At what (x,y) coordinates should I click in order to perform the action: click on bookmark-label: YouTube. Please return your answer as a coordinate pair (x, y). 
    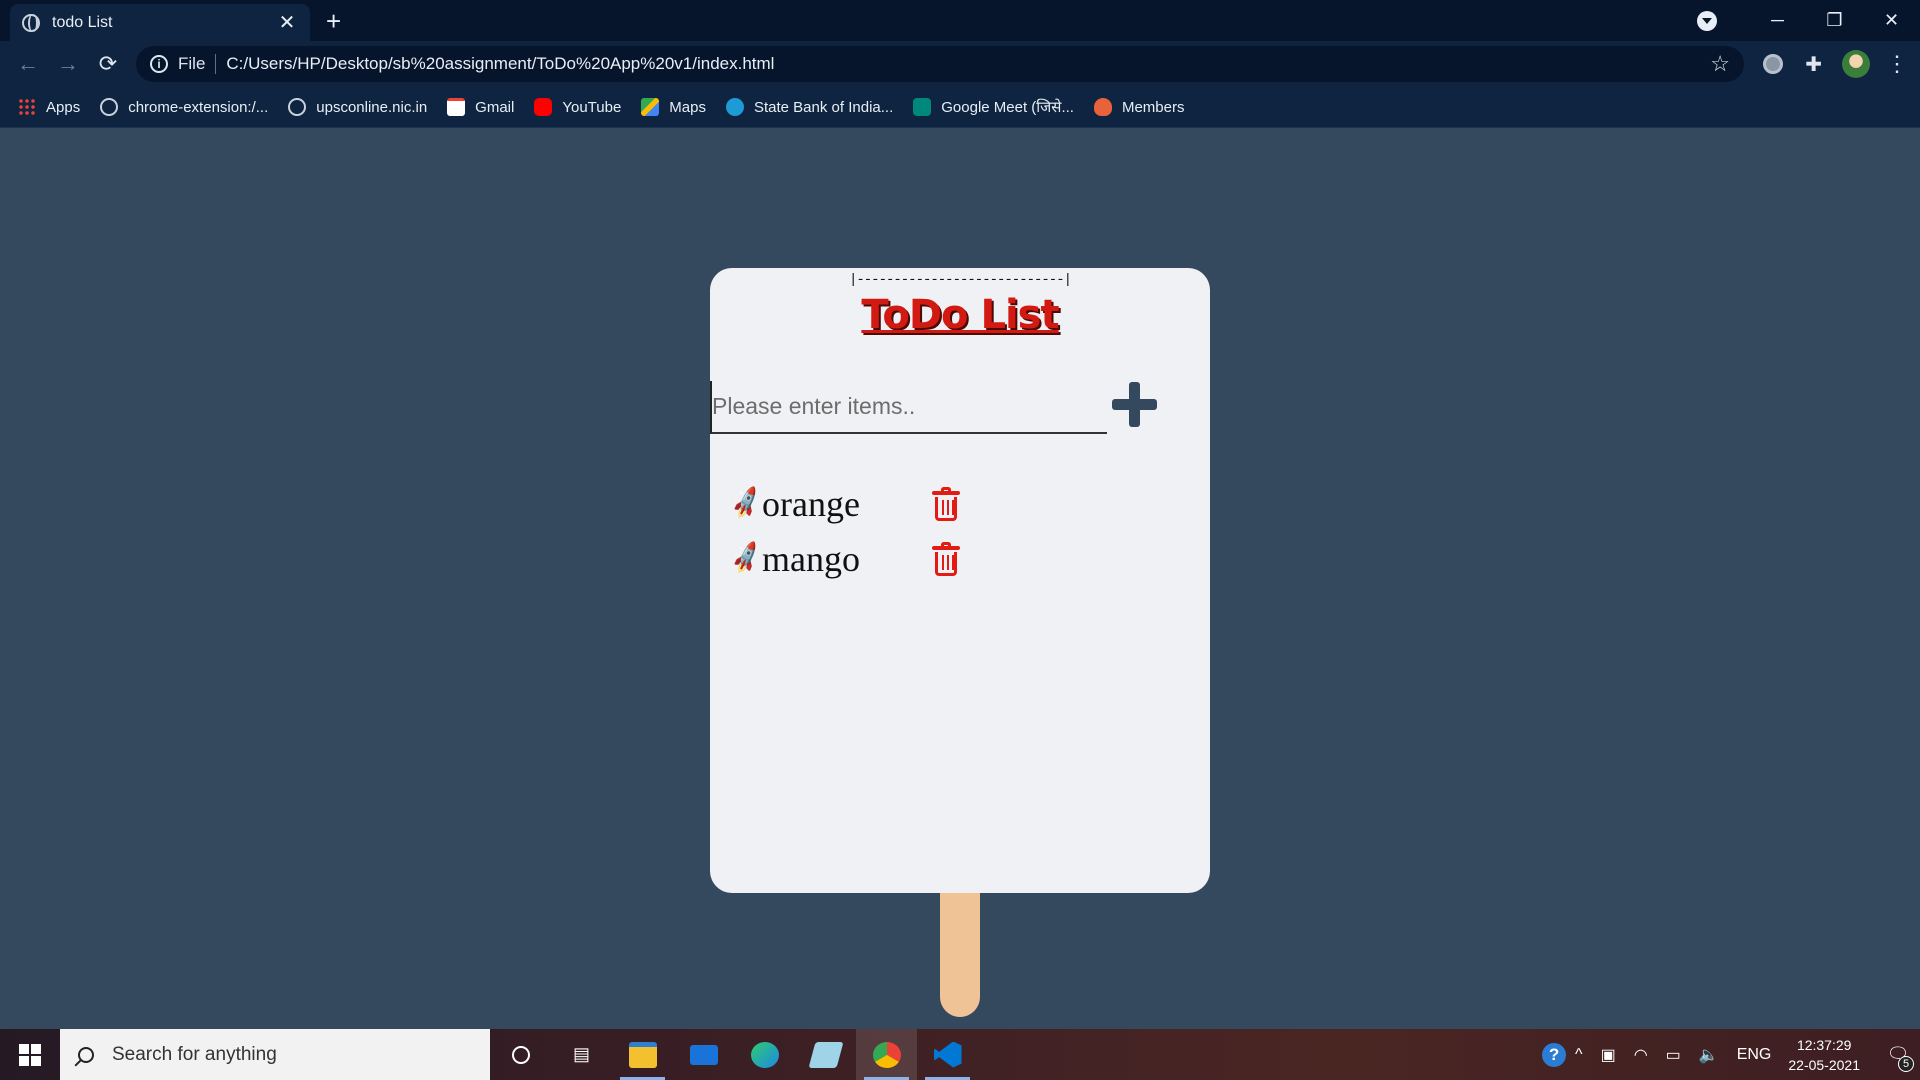
    Looking at the image, I should click on (592, 107).